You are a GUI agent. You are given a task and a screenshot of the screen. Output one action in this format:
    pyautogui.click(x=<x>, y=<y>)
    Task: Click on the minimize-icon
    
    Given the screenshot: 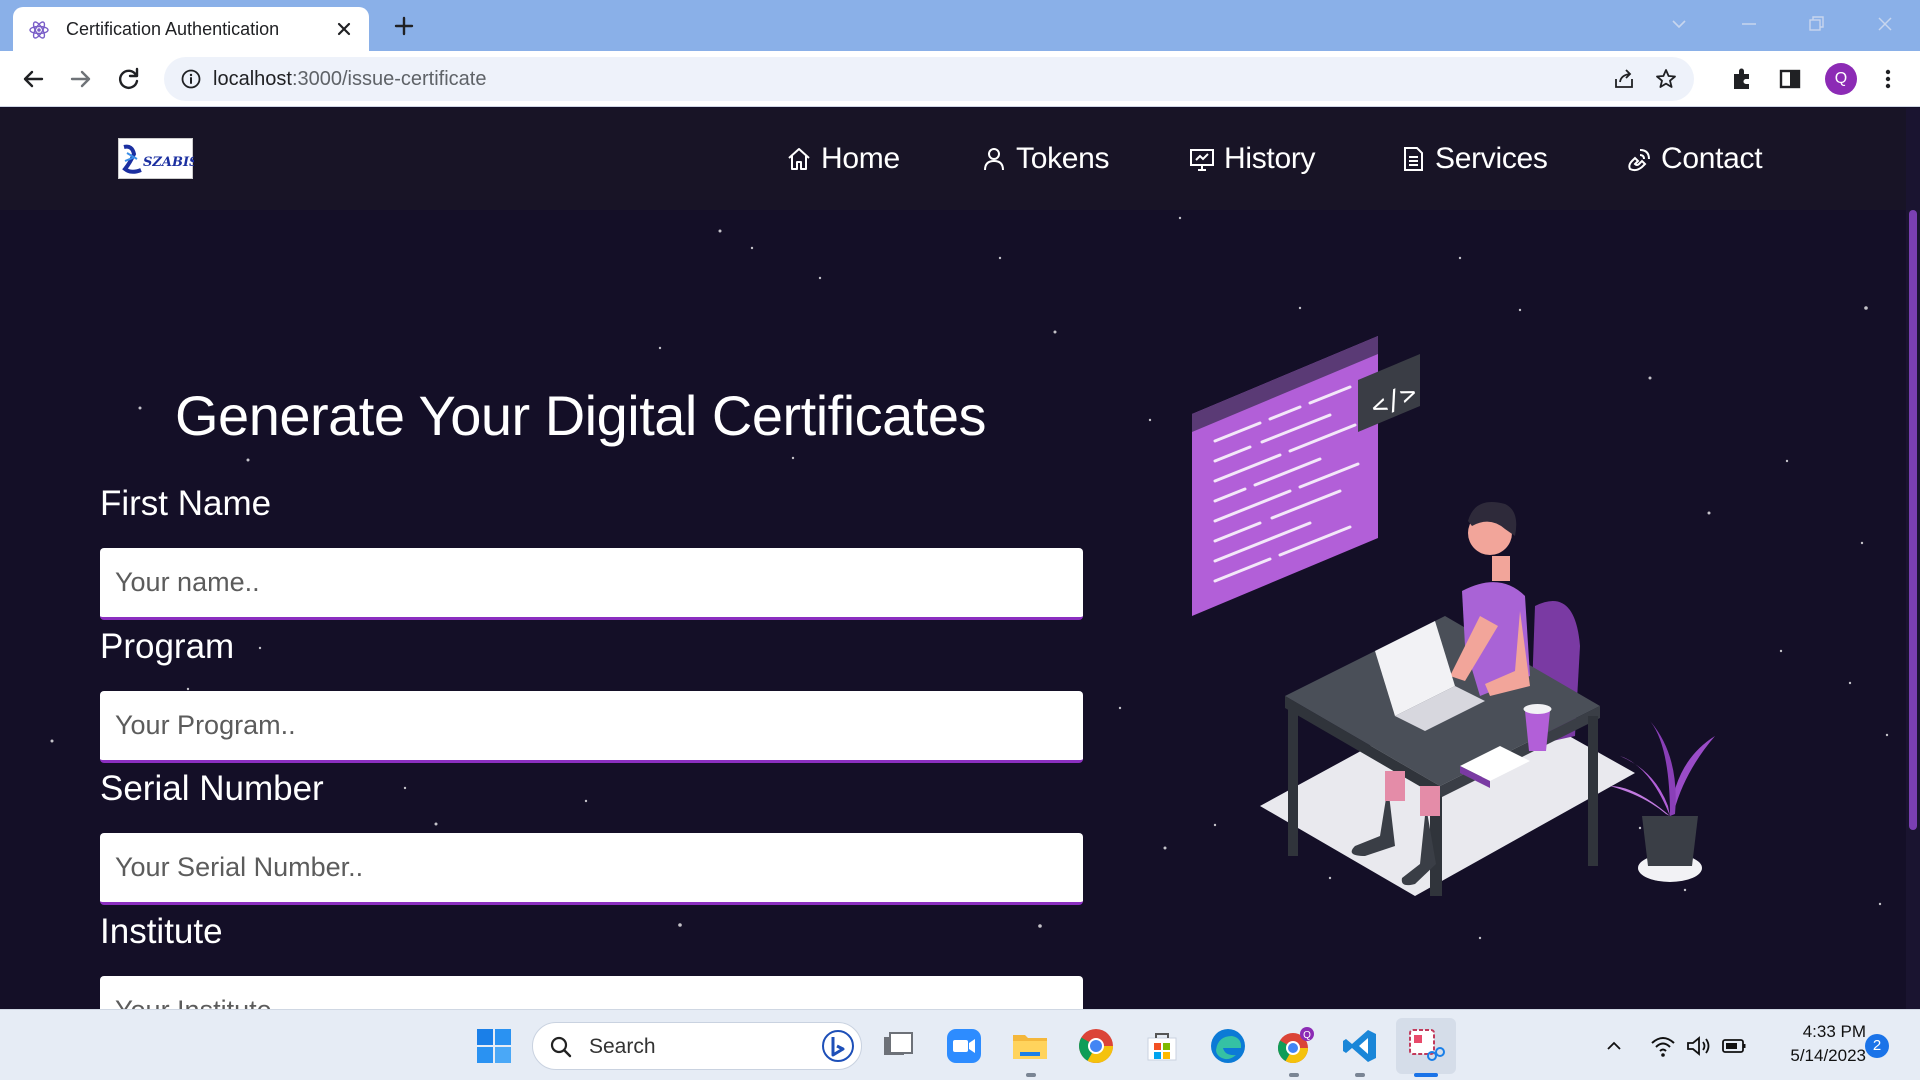 What is the action you would take?
    pyautogui.click(x=1749, y=24)
    